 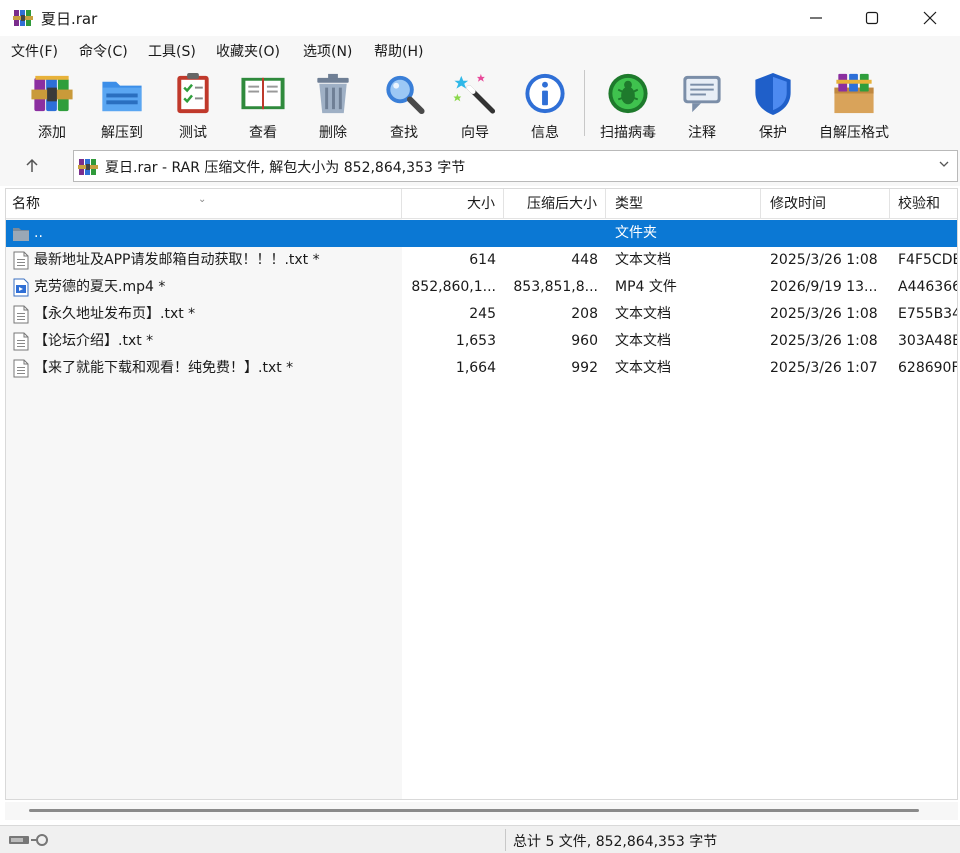 What do you see at coordinates (584, 341) in the screenshot?
I see `file-packed-size: 960` at bounding box center [584, 341].